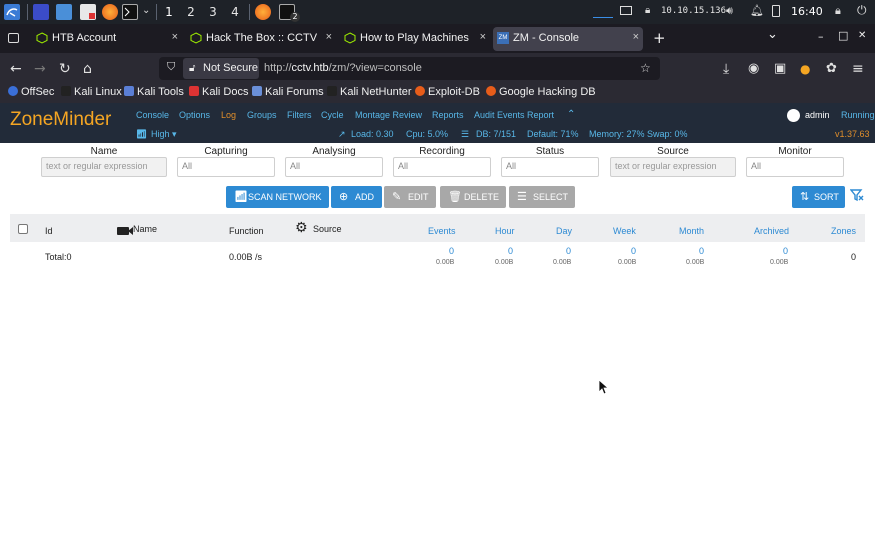 This screenshot has width=875, height=547. What do you see at coordinates (771, 231) in the screenshot?
I see `column-header-archived: Archived` at bounding box center [771, 231].